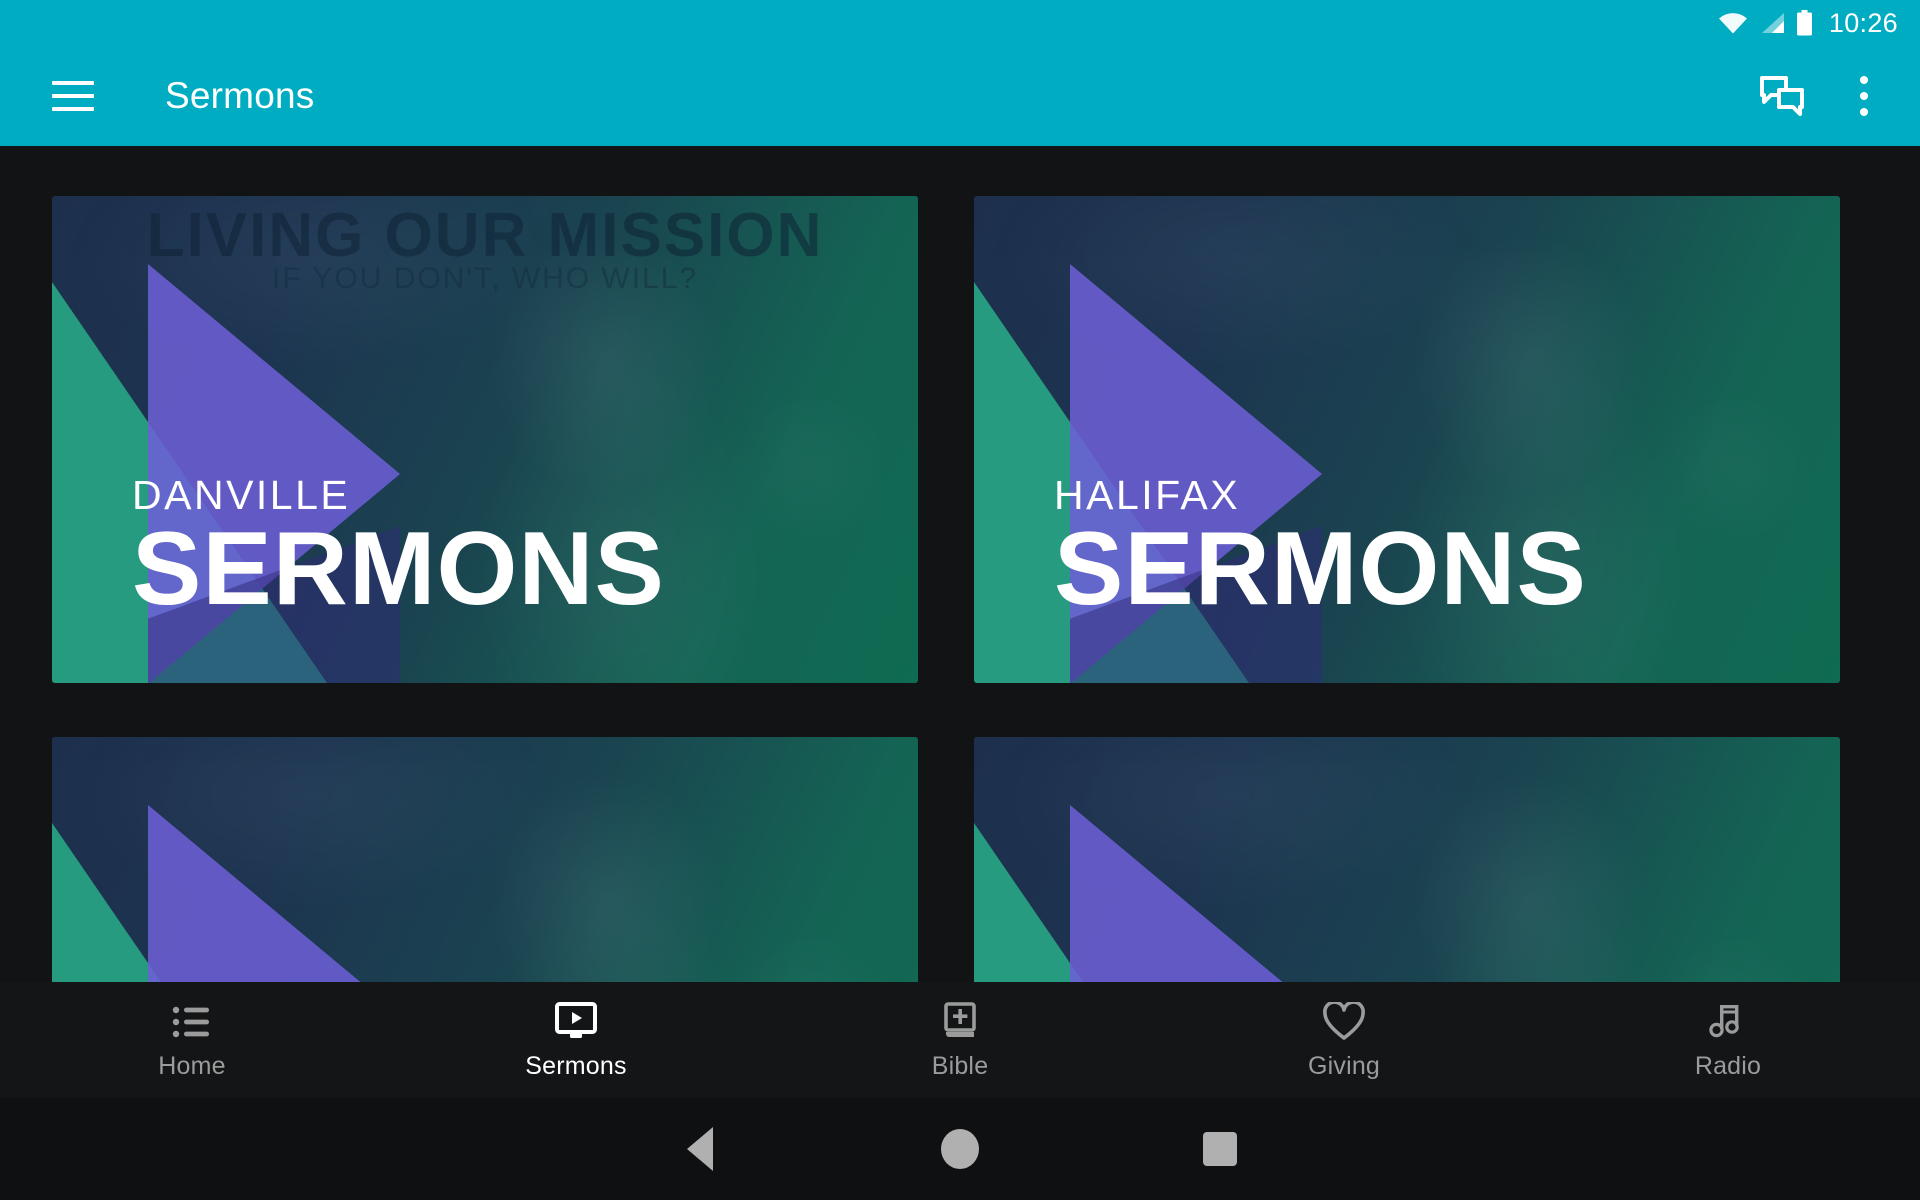 This screenshot has height=1200, width=1920. I want to click on status-bar: 10:26, so click(960, 23).